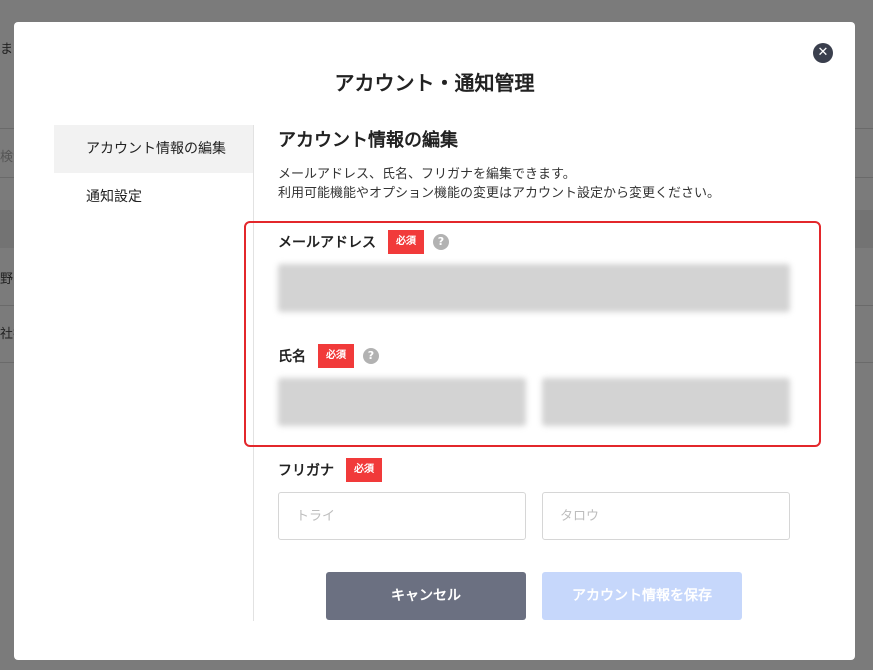  Describe the element at coordinates (642, 596) in the screenshot. I see `save-account-button: アカウント情報を保存` at that location.